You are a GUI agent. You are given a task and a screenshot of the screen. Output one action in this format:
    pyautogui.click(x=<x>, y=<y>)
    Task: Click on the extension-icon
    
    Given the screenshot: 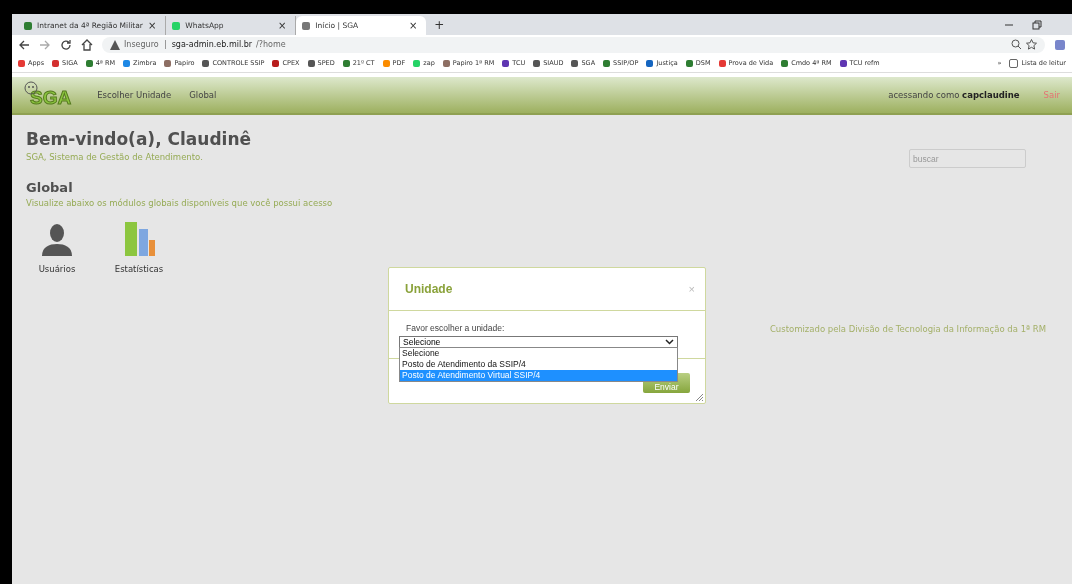 What is the action you would take?
    pyautogui.click(x=1060, y=44)
    